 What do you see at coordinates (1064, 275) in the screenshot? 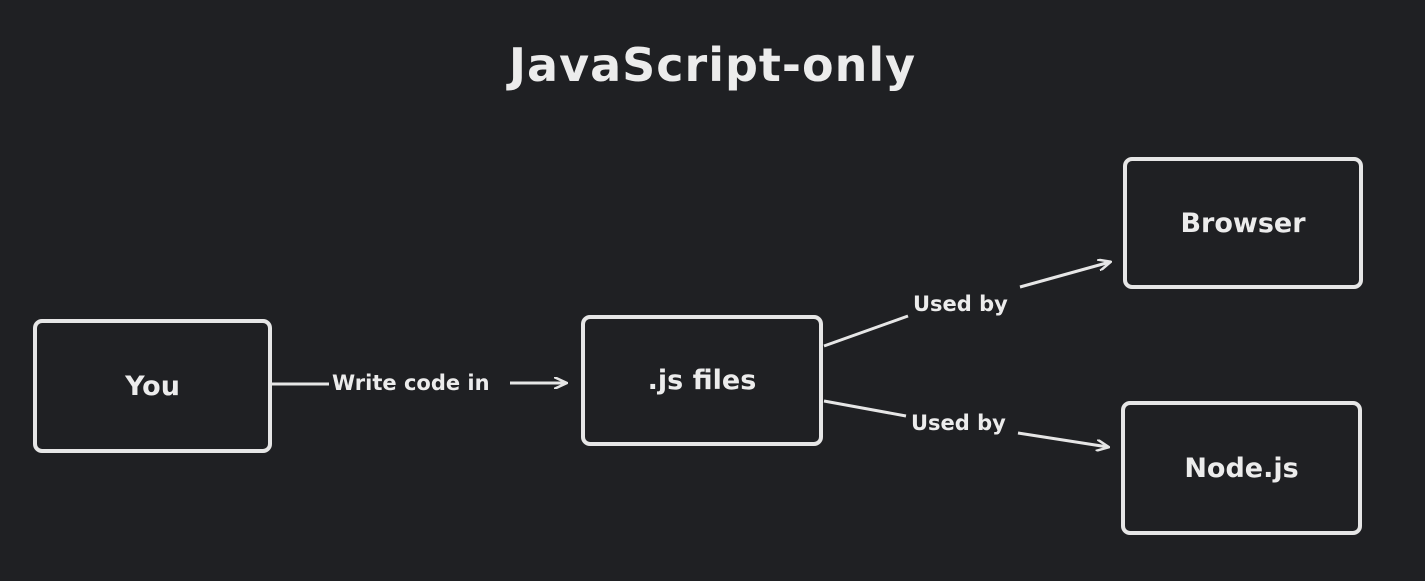
I see `edge-js-to-browser-arrow` at bounding box center [1064, 275].